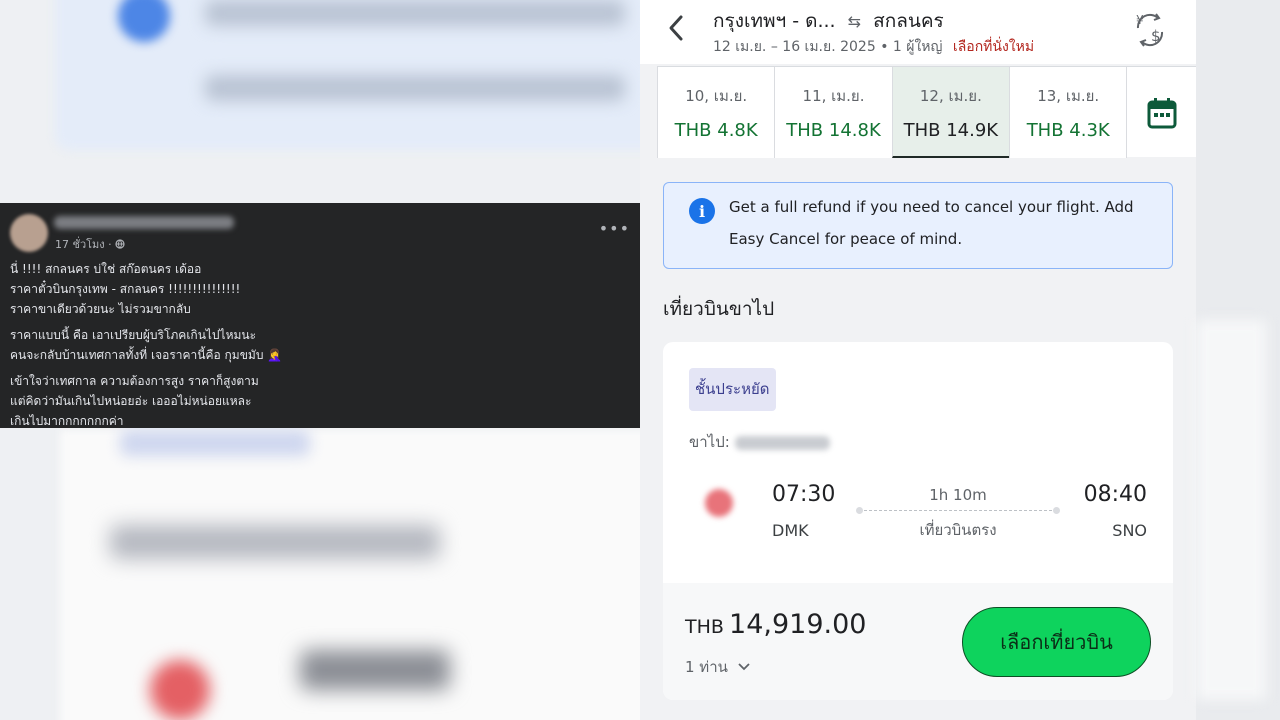 The height and width of the screenshot is (720, 1280). What do you see at coordinates (828, 47) in the screenshot?
I see `dates-passengers: 12 เม.ย. – 16 เม.ย. 2025 • 1 ผู้ใหญ่` at bounding box center [828, 47].